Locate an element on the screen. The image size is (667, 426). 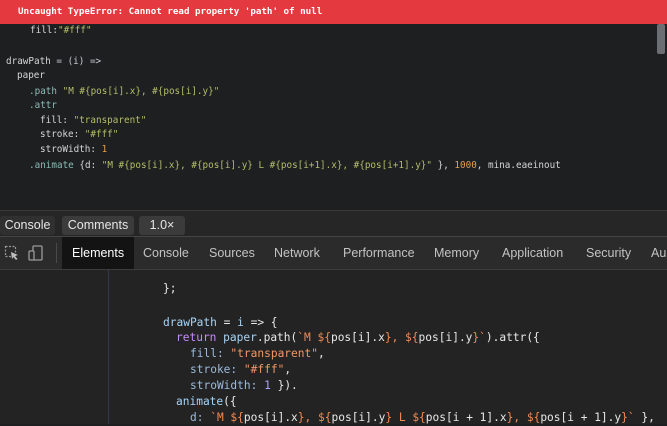
code-token: .animate is located at coordinates (54, 165).